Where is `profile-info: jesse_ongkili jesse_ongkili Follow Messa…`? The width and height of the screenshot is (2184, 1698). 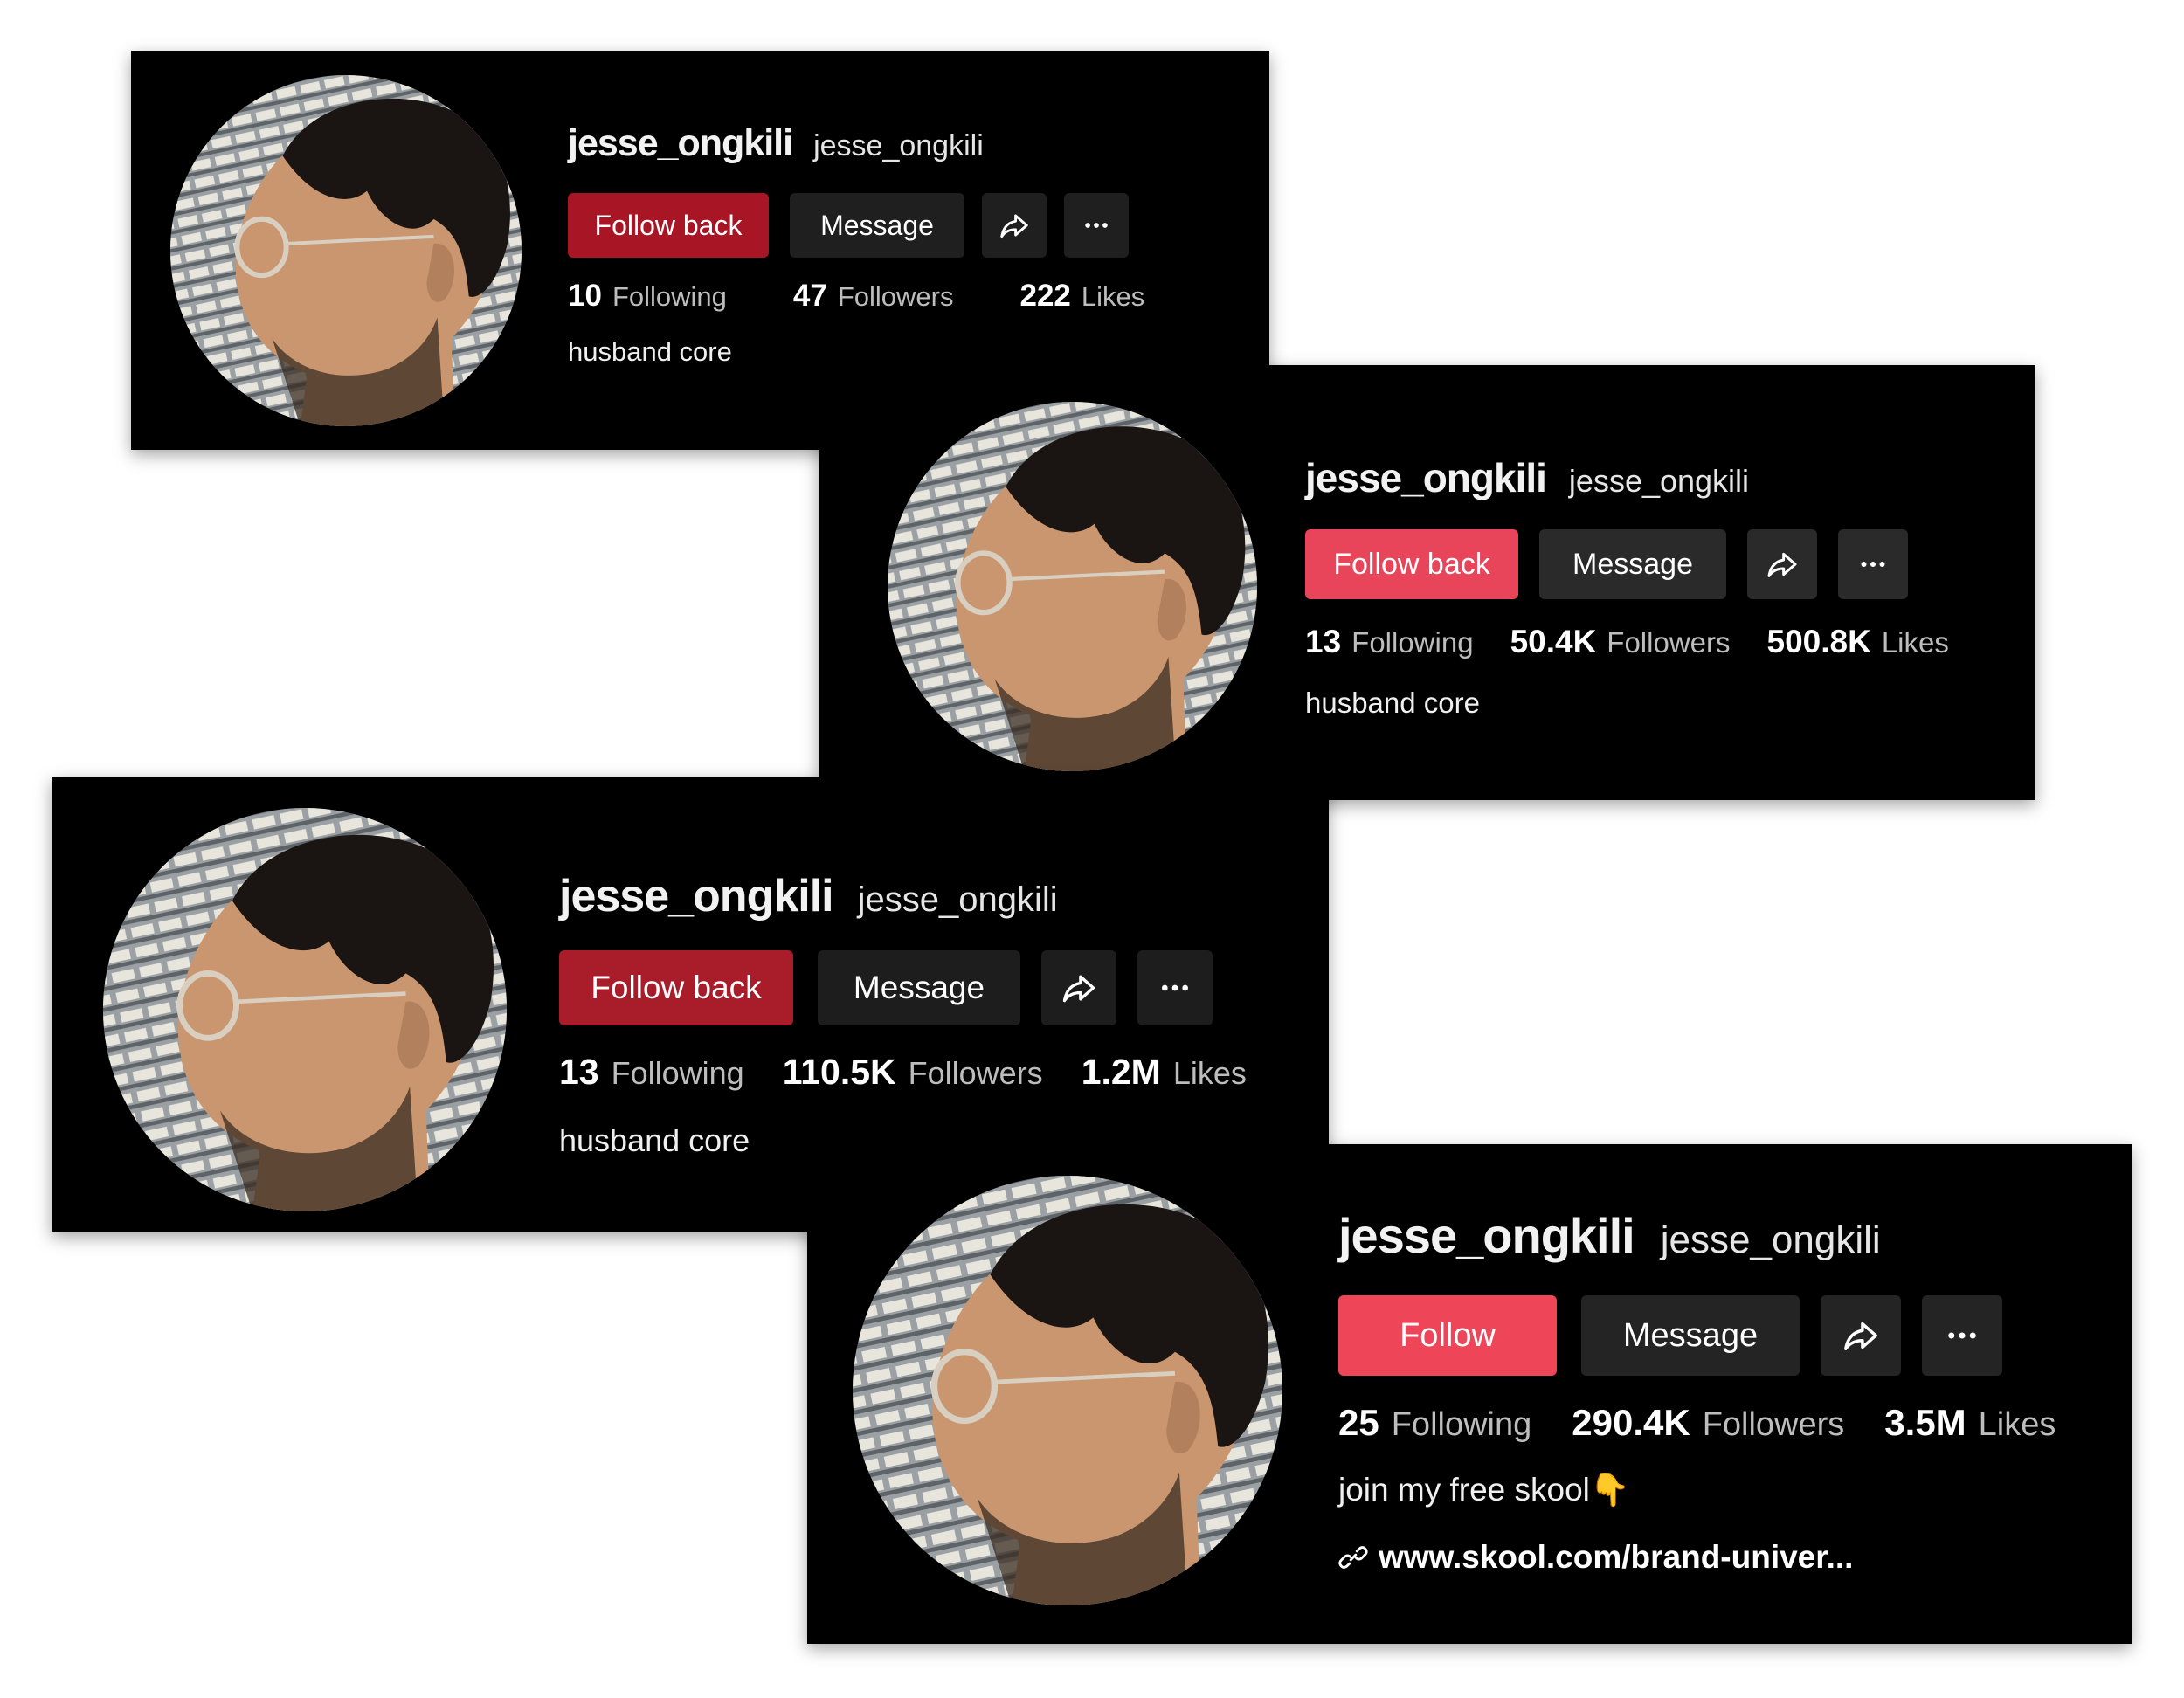 profile-info: jesse_ongkili jesse_ongkili Follow Messa… is located at coordinates (1697, 1391).